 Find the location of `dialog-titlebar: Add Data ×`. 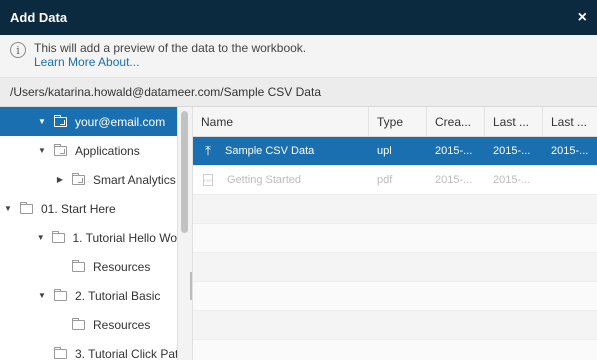

dialog-titlebar: Add Data × is located at coordinates (298, 17).